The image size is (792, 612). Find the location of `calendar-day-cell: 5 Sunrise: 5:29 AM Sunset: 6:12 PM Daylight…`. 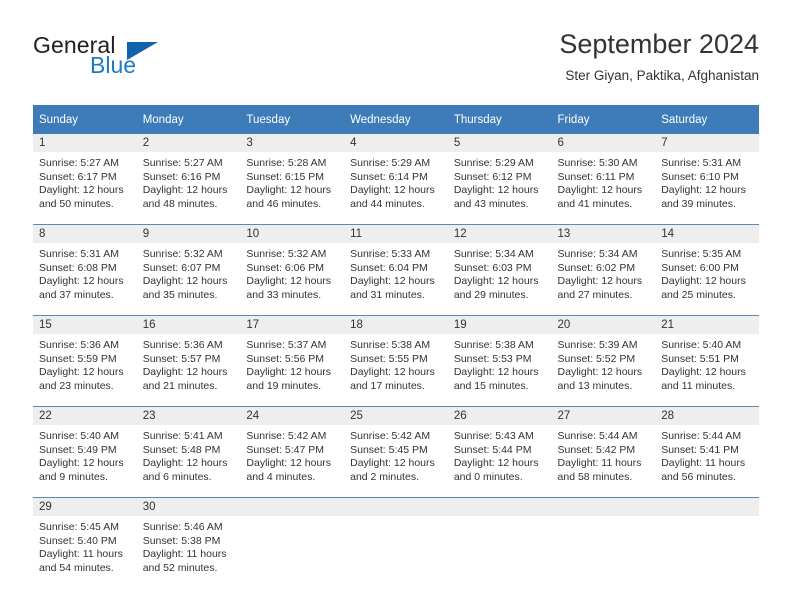

calendar-day-cell: 5 Sunrise: 5:29 AM Sunset: 6:12 PM Daylight… is located at coordinates (499, 179).